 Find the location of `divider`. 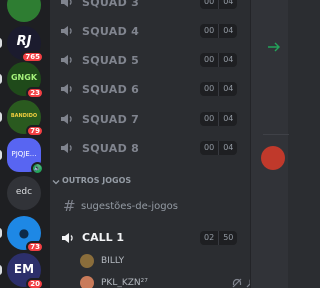

divider is located at coordinates (276, 134).